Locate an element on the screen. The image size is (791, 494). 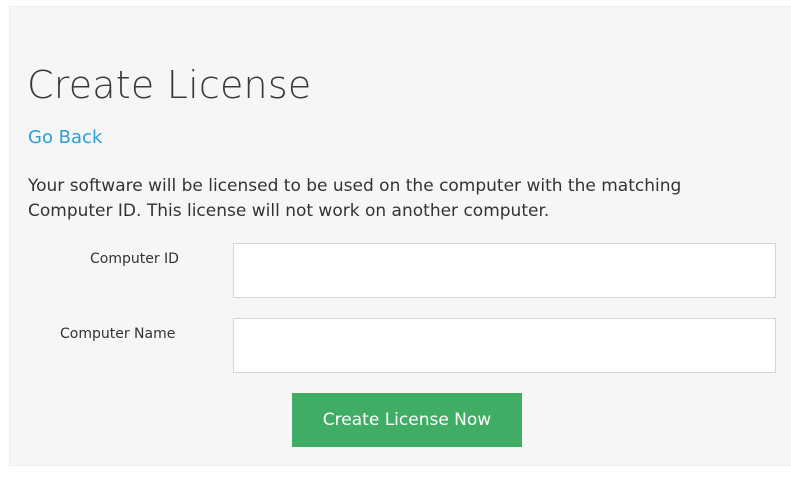
create-license-button: Create License Now is located at coordinates (407, 420).